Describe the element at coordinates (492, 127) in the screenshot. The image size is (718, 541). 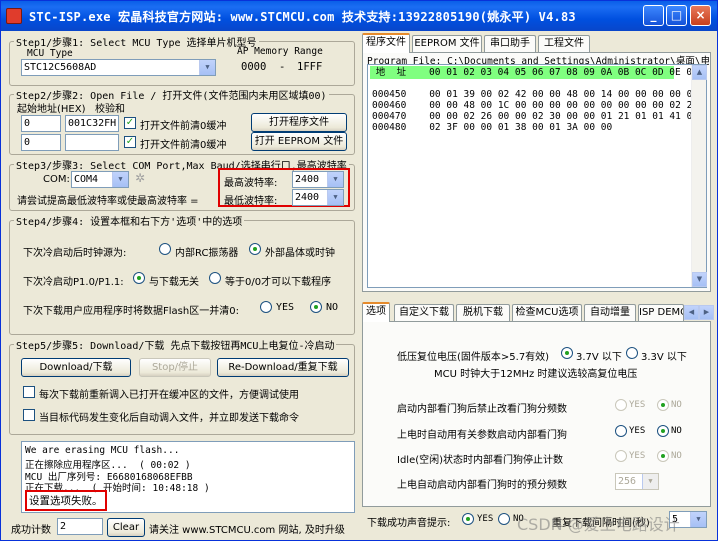
I see `hex-row: 000480 02 3F 00 00 01 38 00 01 3A 00 00` at that location.